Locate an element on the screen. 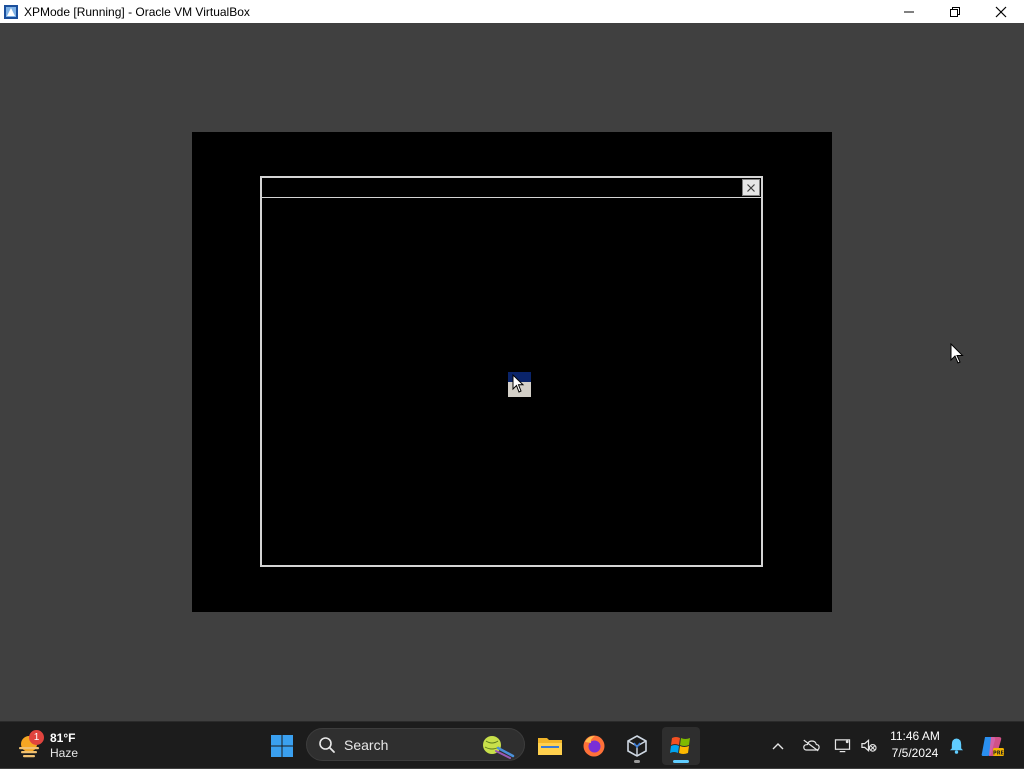  app-running-indicator is located at coordinates (637, 761).